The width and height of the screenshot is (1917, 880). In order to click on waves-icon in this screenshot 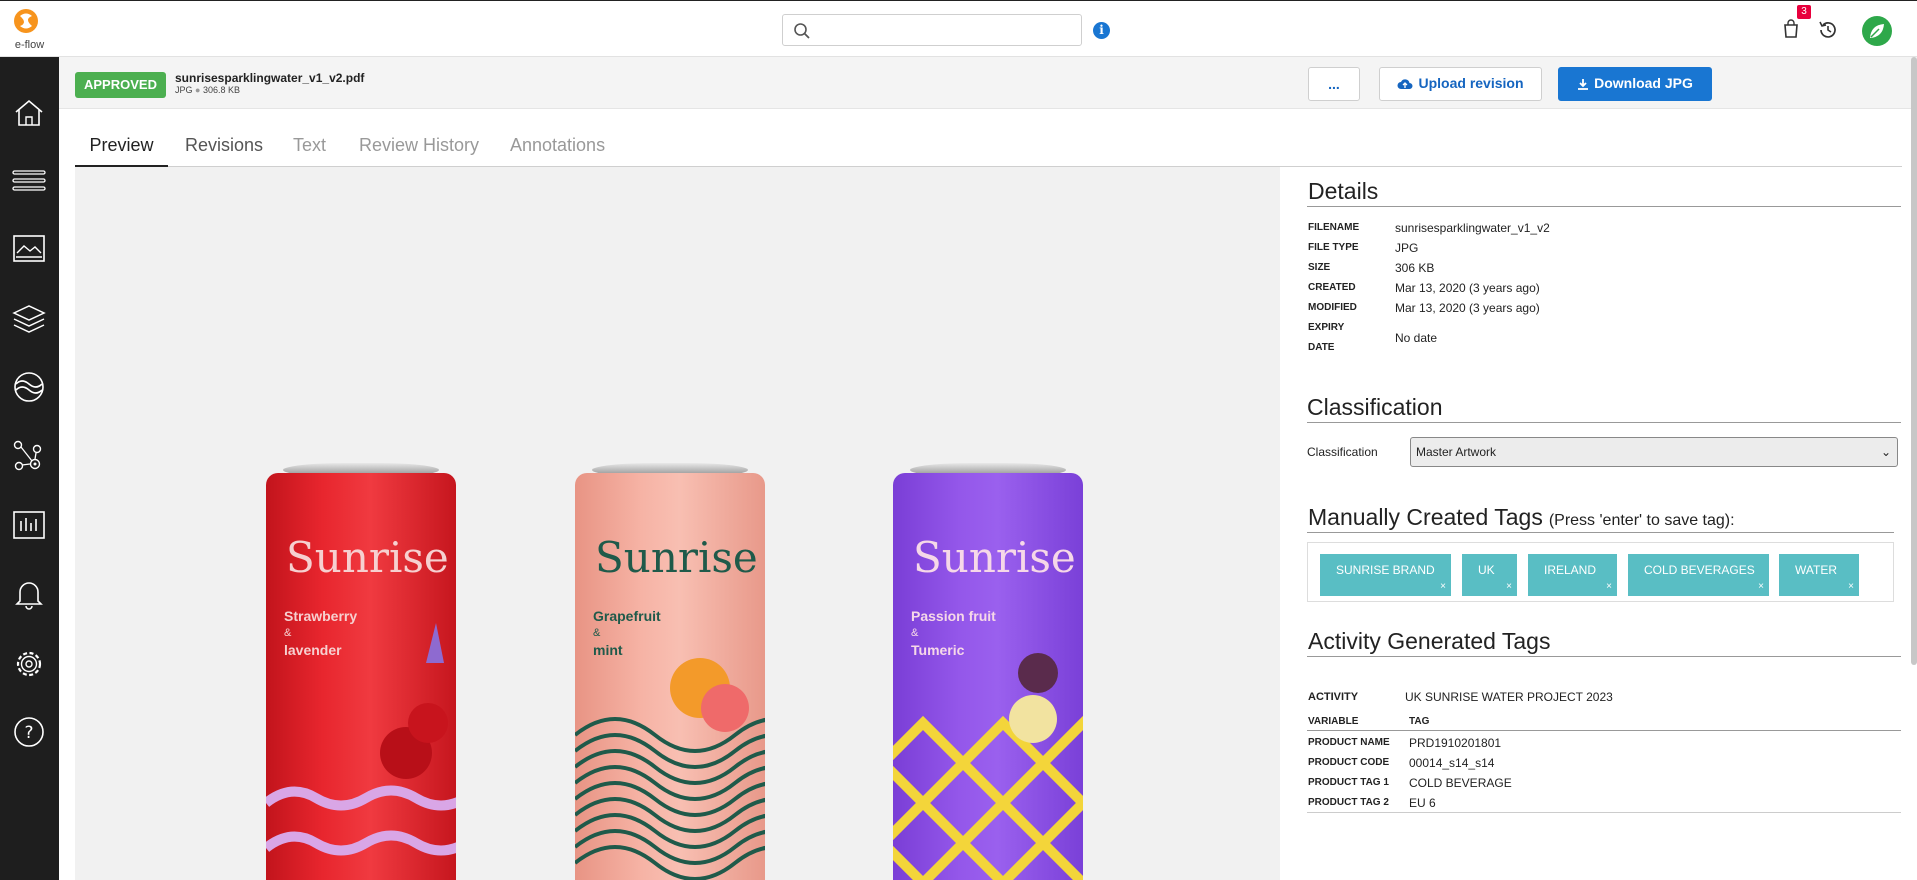, I will do `click(29, 387)`.